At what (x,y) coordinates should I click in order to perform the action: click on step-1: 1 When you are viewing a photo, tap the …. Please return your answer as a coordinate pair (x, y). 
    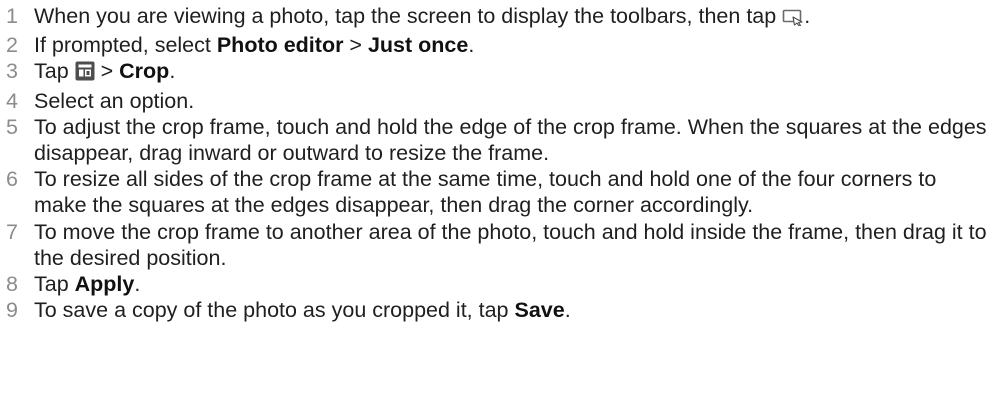
    Looking at the image, I should click on (497, 17).